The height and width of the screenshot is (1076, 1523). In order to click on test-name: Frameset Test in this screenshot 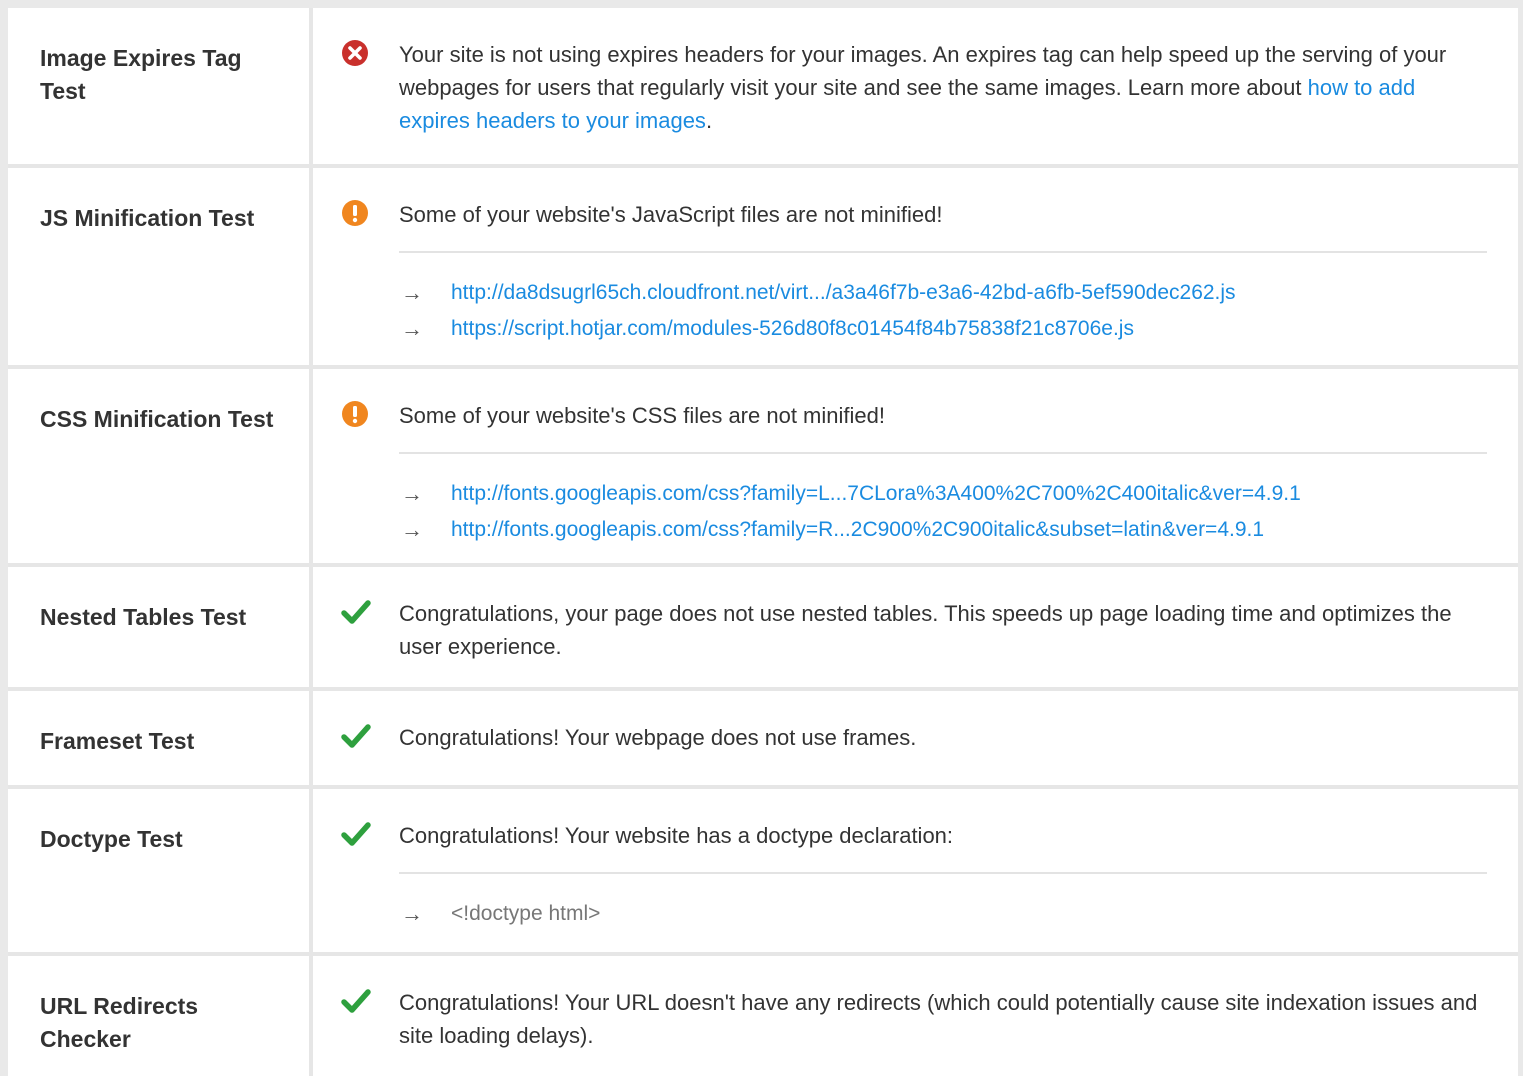, I will do `click(117, 741)`.